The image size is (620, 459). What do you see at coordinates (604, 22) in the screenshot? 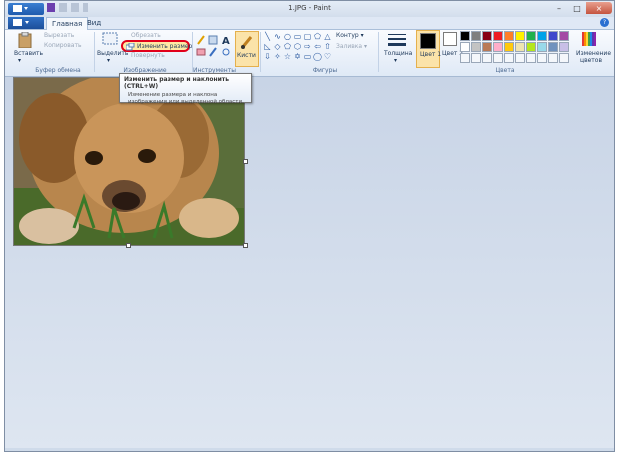
I see `help-icon: ?` at bounding box center [604, 22].